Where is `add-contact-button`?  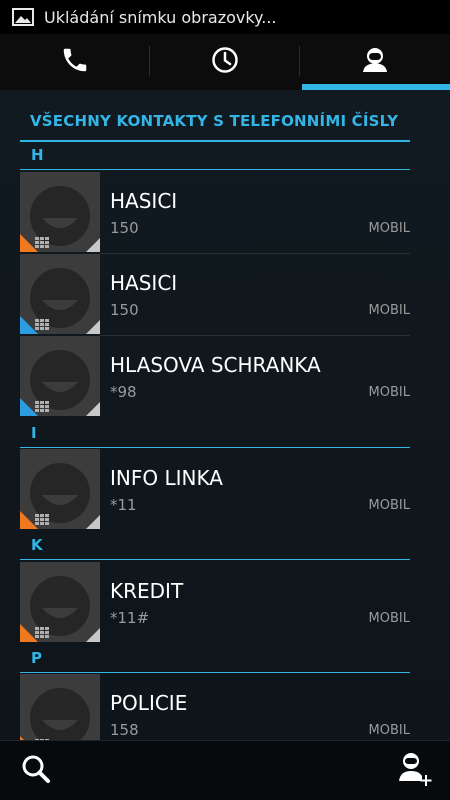
add-contact-button is located at coordinates (414, 770).